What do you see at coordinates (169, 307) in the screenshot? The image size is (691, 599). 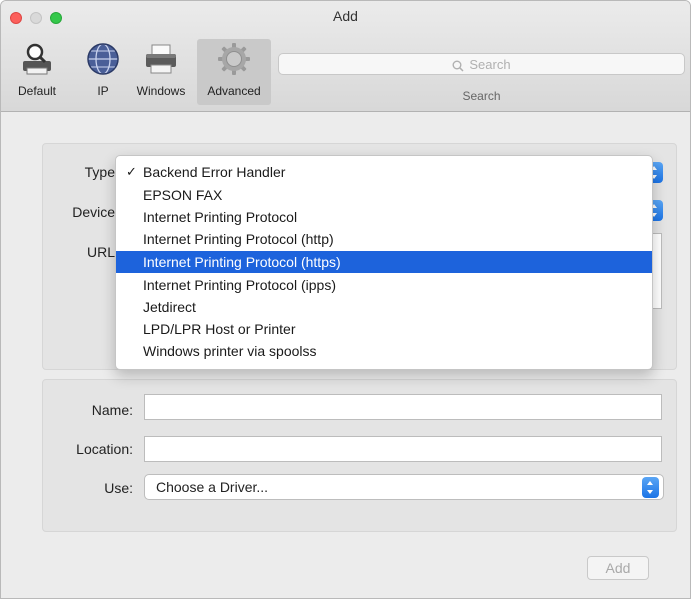 I see `menu-item-label: Jetdirect` at bounding box center [169, 307].